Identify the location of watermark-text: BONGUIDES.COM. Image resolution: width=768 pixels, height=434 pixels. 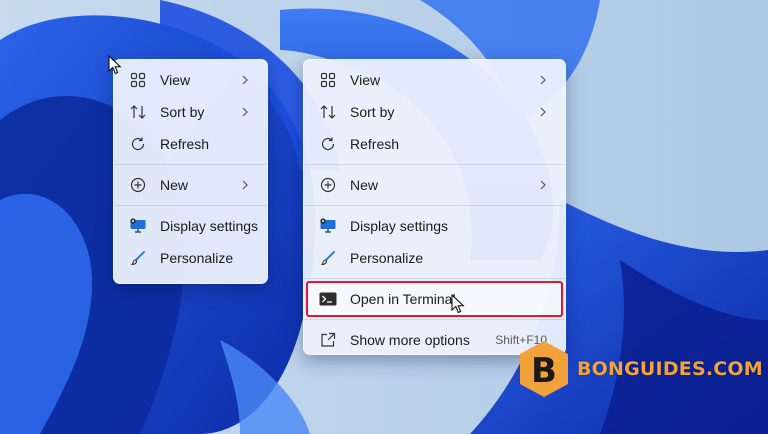
(670, 369).